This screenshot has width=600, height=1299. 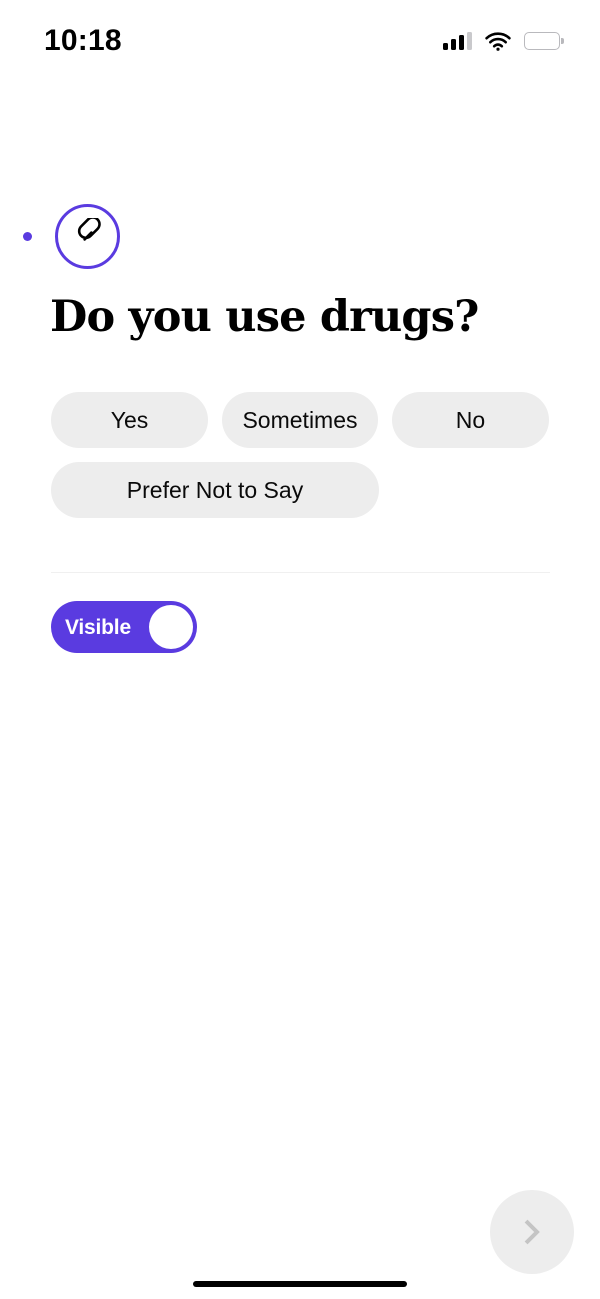 What do you see at coordinates (457, 41) in the screenshot?
I see `cellular-signal-icon` at bounding box center [457, 41].